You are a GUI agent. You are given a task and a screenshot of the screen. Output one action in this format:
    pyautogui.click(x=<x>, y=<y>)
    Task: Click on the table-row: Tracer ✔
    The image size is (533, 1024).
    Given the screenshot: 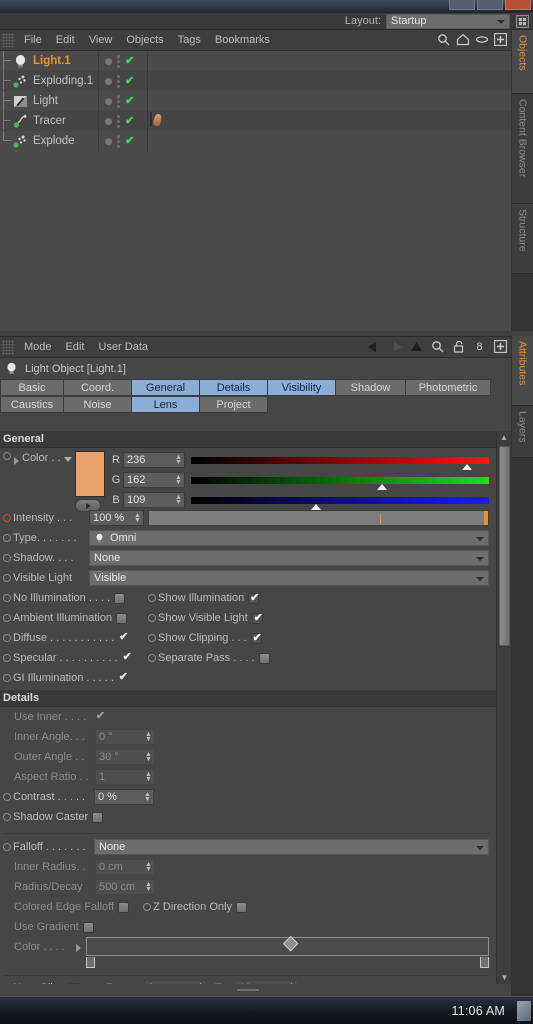 What is the action you would take?
    pyautogui.click(x=255, y=121)
    